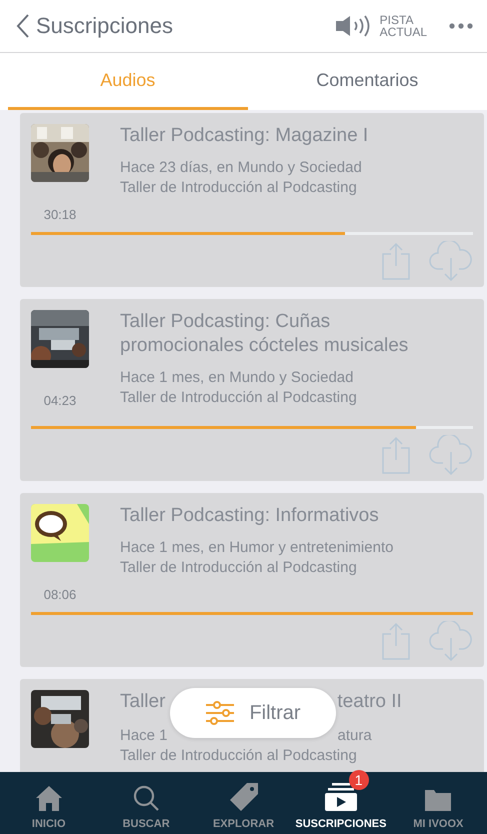 This screenshot has width=487, height=834. I want to click on episode-duration: 30:18, so click(60, 214).